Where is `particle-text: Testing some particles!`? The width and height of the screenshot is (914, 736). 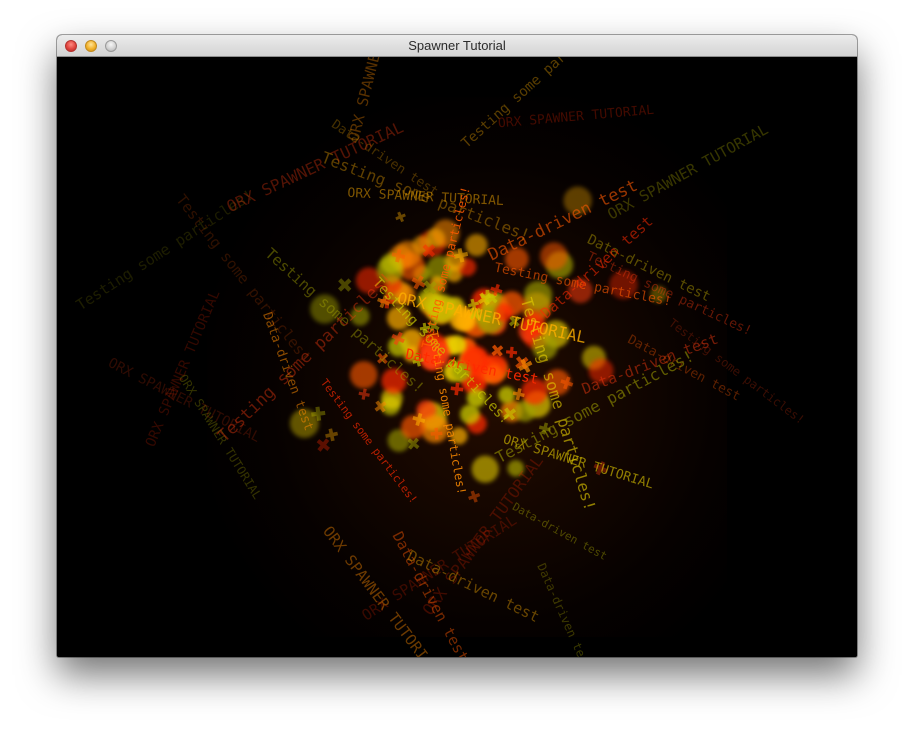 particle-text: Testing some particles! is located at coordinates (536, 104).